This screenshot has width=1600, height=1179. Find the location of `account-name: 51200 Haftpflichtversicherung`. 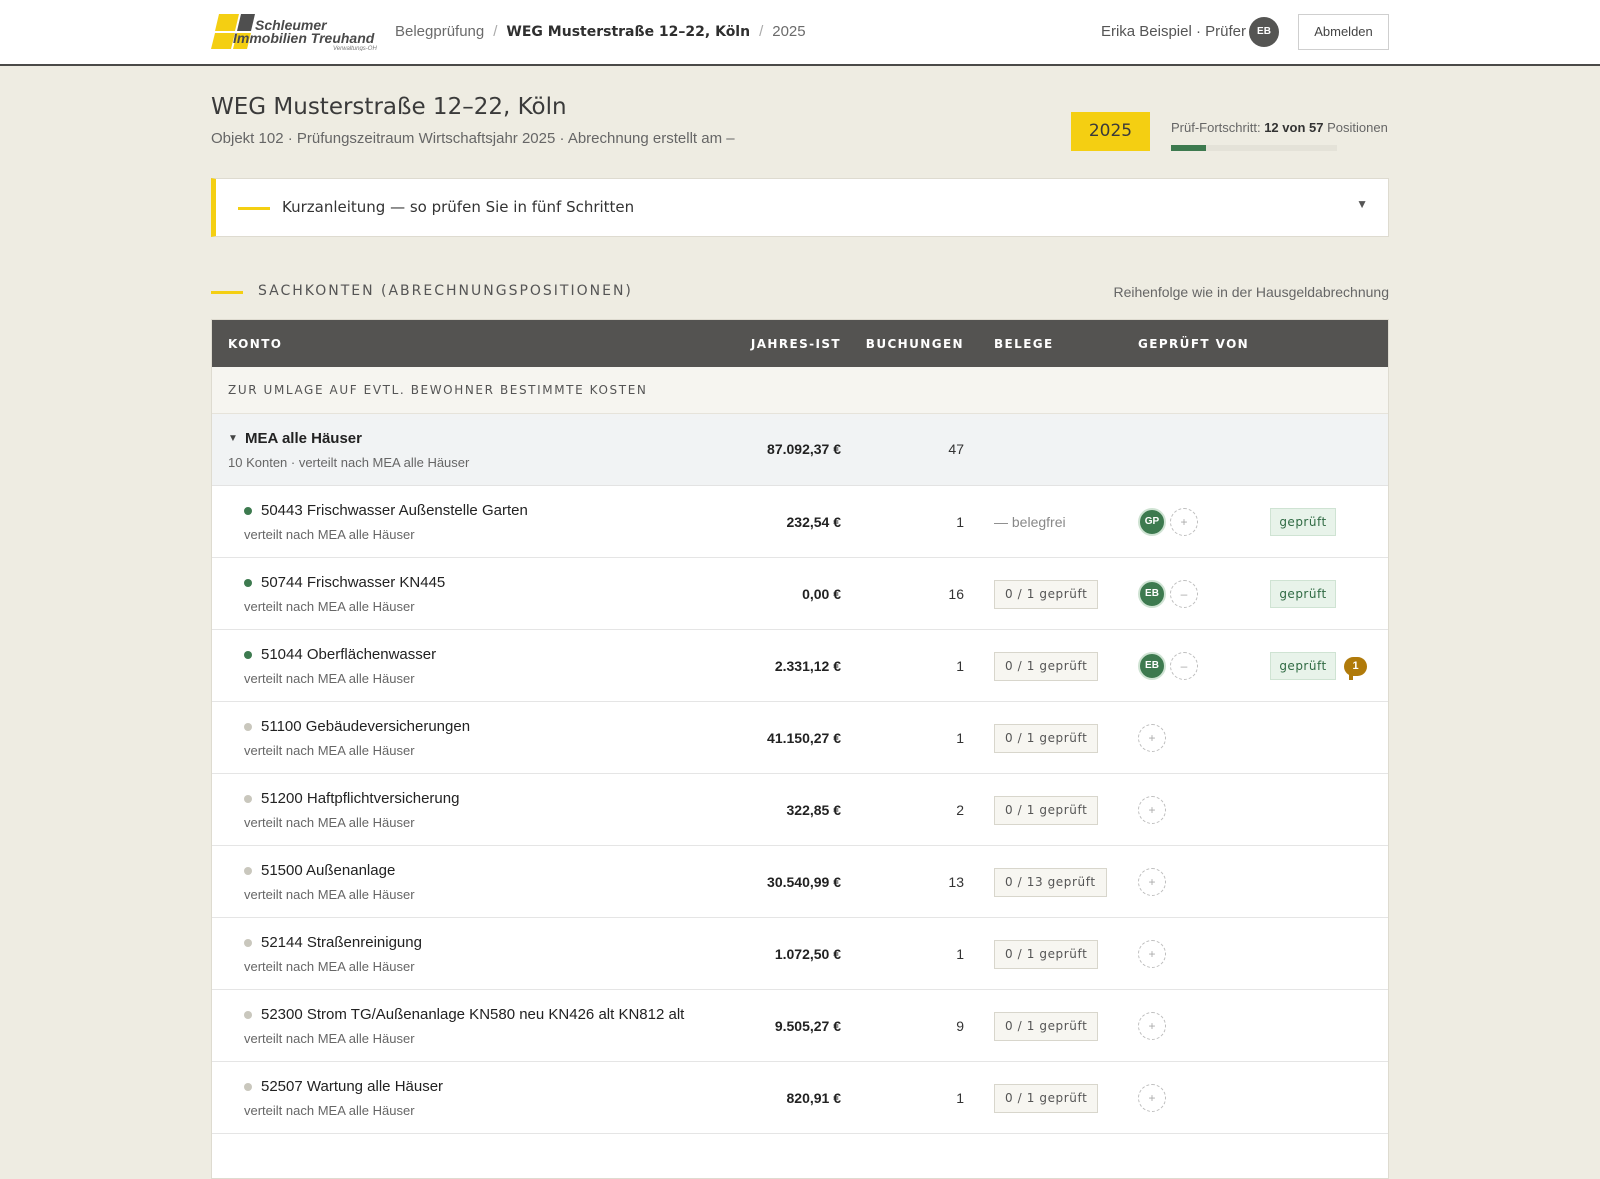

account-name: 51200 Haftpflichtversicherung is located at coordinates (360, 798).